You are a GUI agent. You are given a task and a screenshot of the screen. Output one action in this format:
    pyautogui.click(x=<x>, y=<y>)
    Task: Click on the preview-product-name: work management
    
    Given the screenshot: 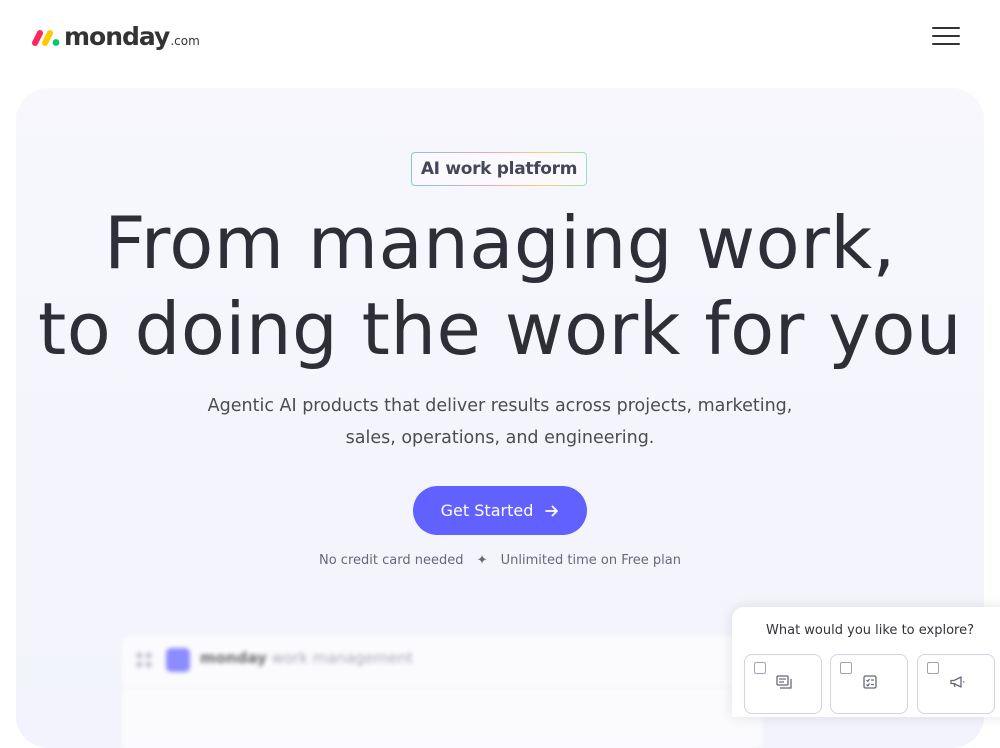 What is the action you would take?
    pyautogui.click(x=342, y=658)
    